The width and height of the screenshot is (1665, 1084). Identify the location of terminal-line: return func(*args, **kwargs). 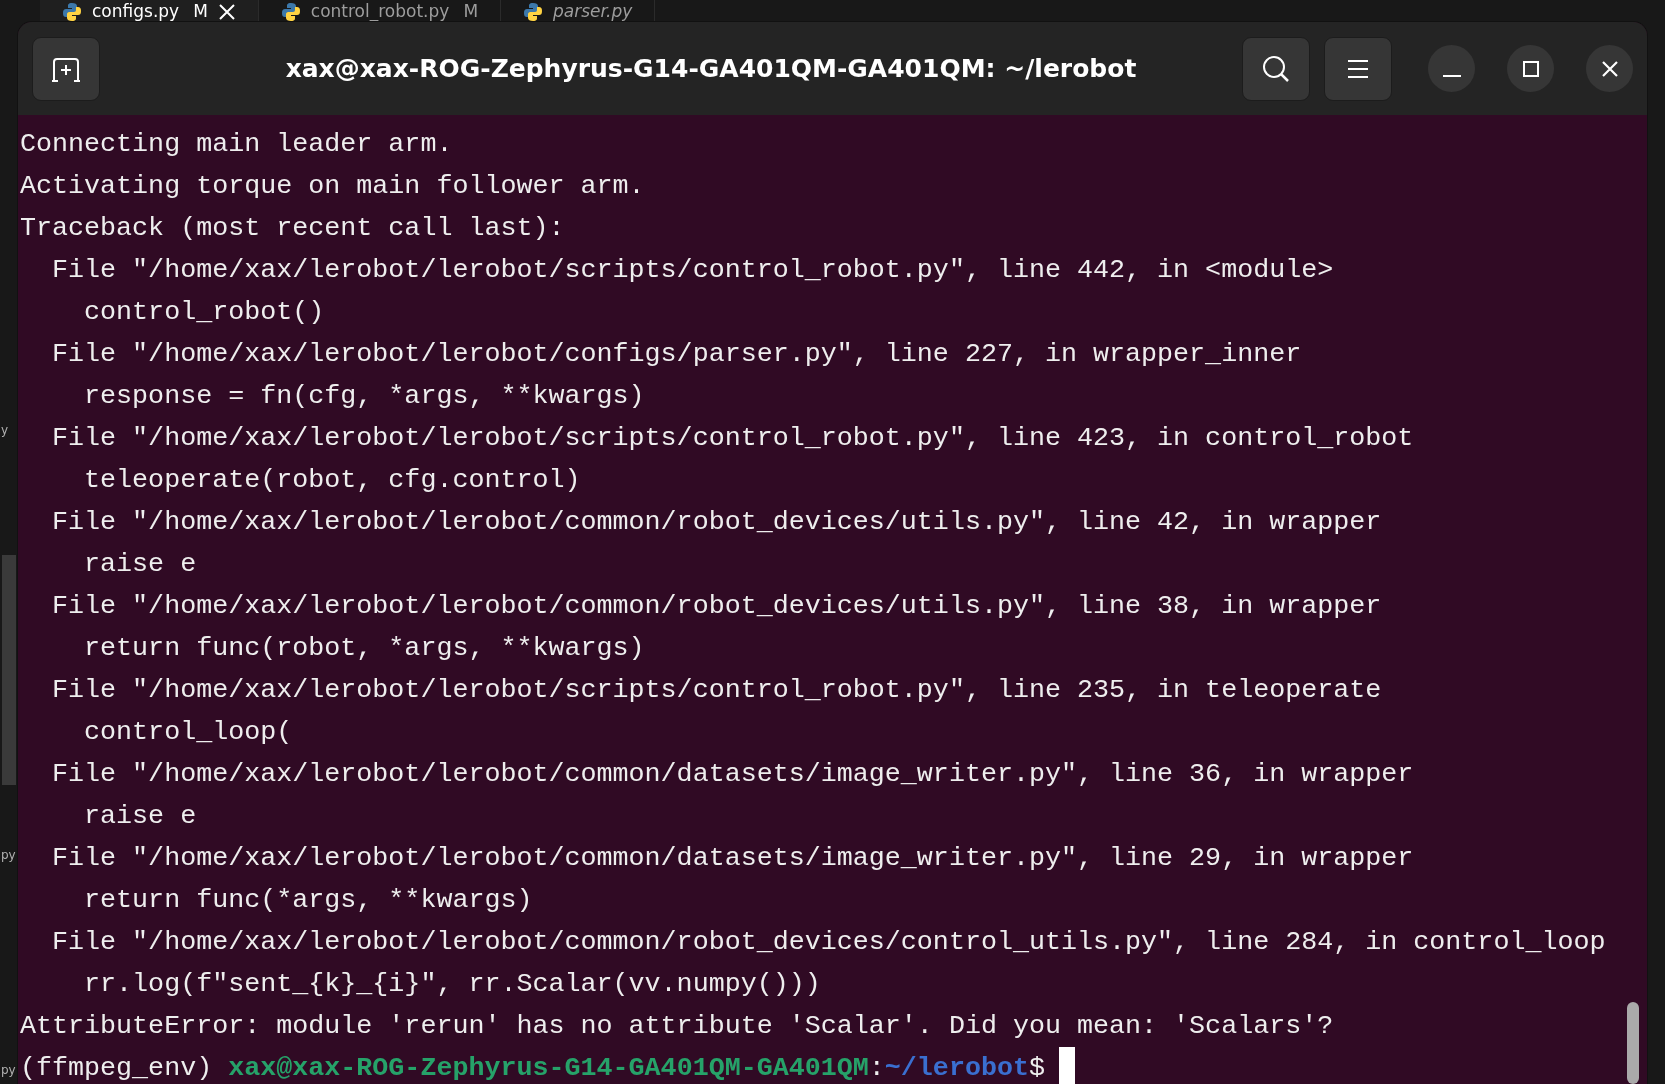
(308, 900).